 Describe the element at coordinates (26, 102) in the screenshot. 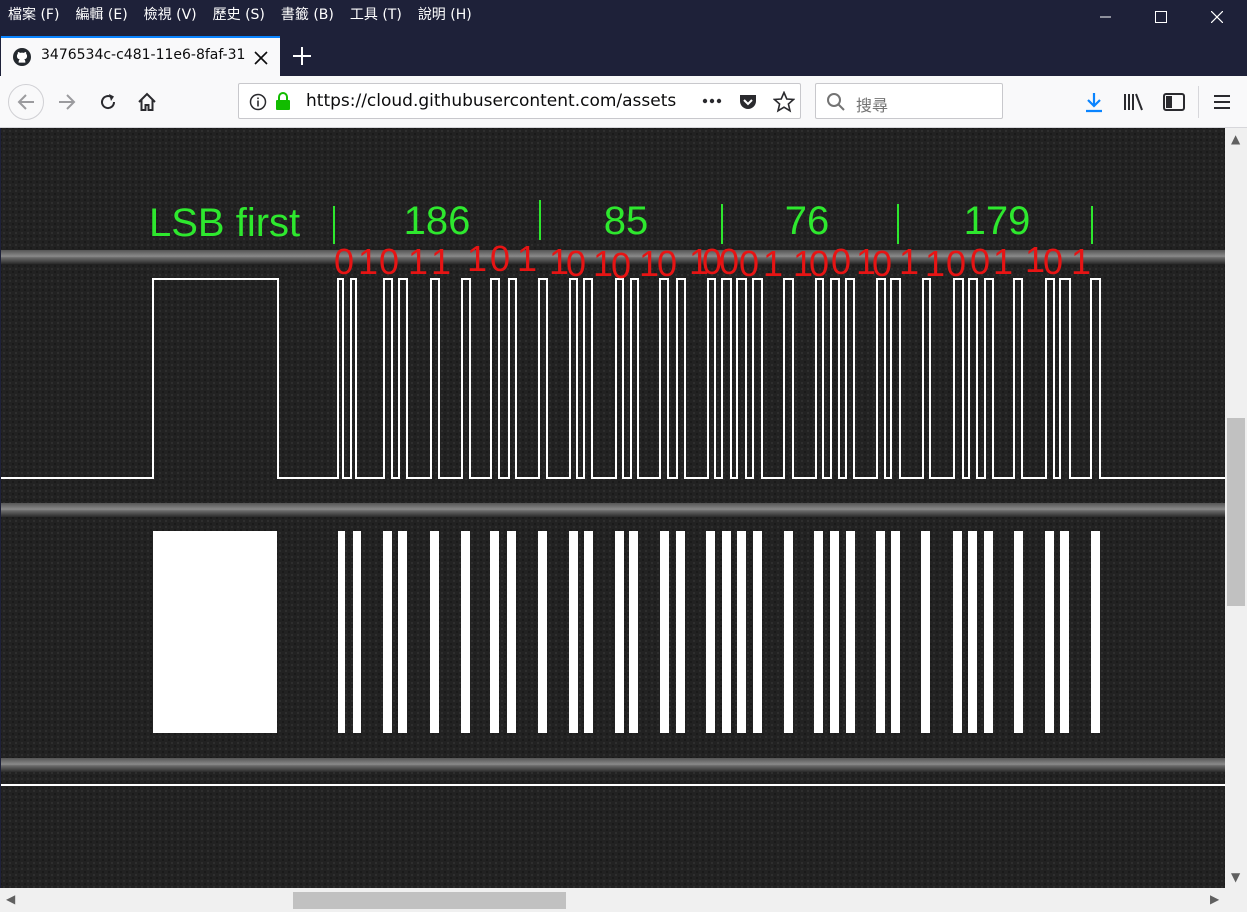

I see `back-button` at that location.